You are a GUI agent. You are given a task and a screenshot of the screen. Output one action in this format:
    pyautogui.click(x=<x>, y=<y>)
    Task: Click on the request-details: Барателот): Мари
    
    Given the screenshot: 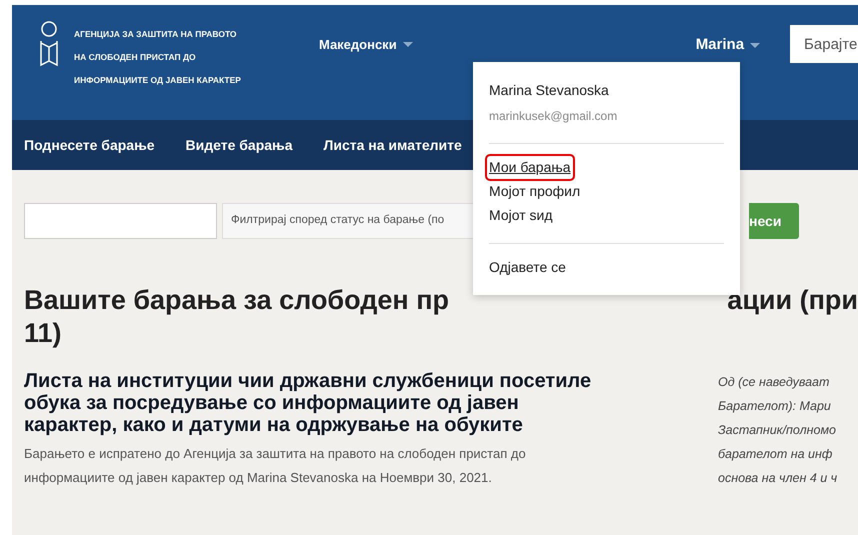 What is the action you would take?
    pyautogui.click(x=775, y=406)
    